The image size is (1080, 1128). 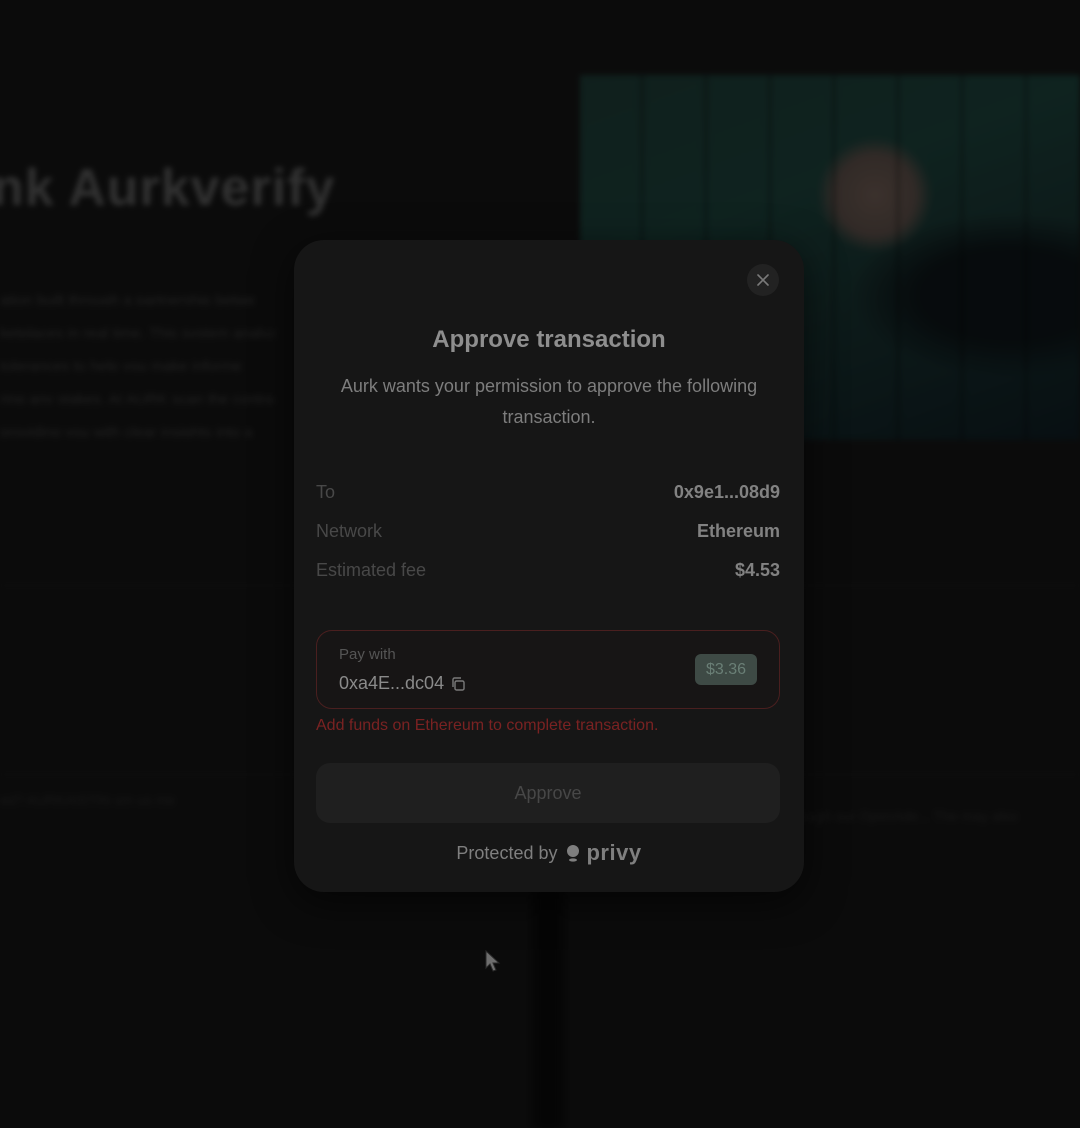 I want to click on close-icon, so click(x=763, y=280).